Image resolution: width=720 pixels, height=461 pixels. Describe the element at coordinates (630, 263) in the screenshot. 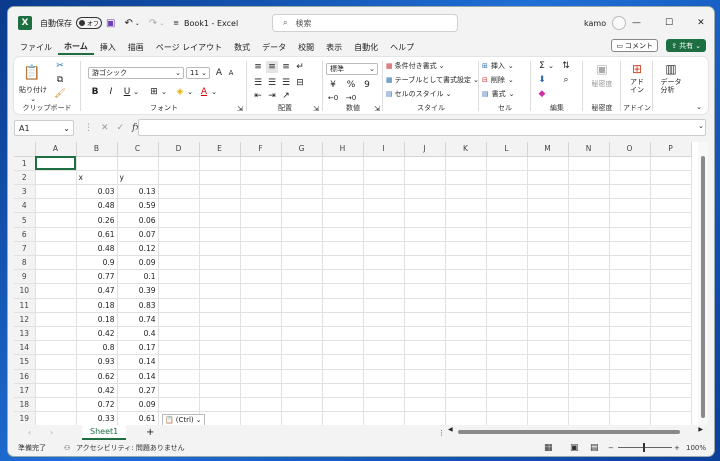

I see `cell-o8` at that location.